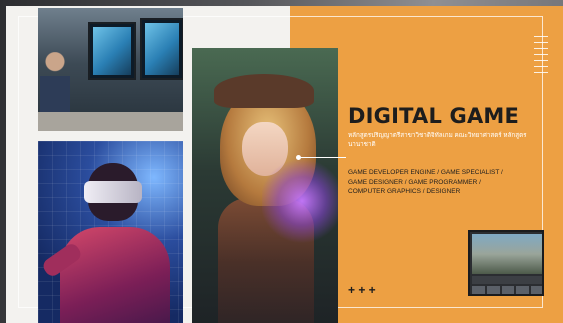 This screenshot has width=563, height=323. What do you see at coordinates (264, 91) in the screenshot?
I see `character-hat` at bounding box center [264, 91].